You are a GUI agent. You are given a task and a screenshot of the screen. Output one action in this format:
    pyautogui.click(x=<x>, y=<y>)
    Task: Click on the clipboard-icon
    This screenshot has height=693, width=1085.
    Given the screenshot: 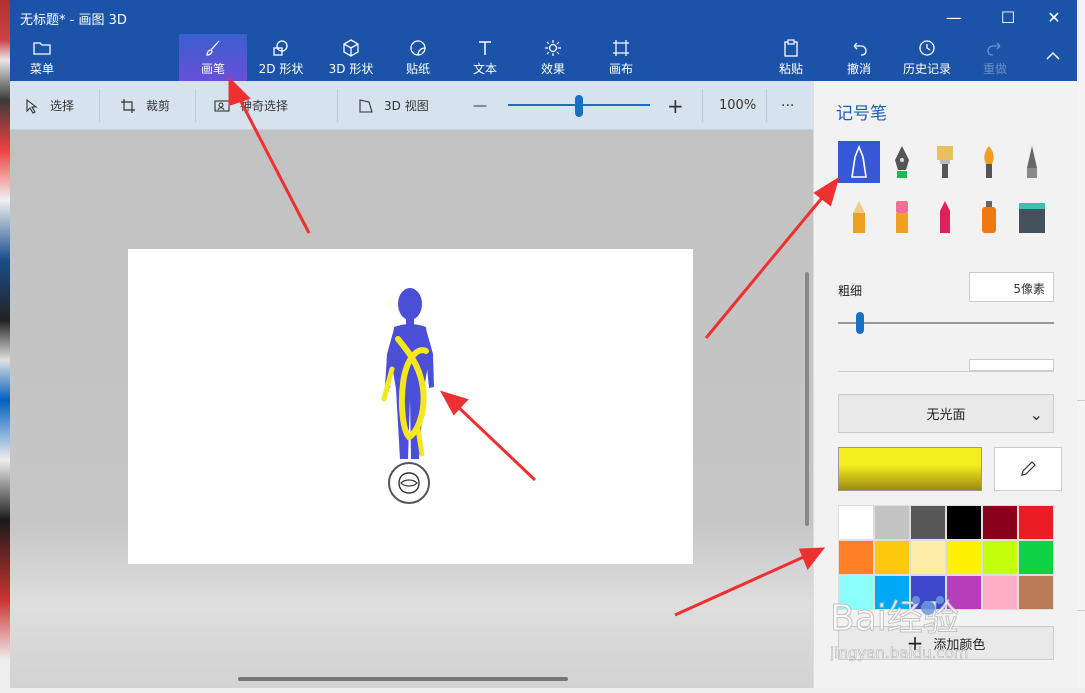 What is the action you would take?
    pyautogui.click(x=791, y=47)
    